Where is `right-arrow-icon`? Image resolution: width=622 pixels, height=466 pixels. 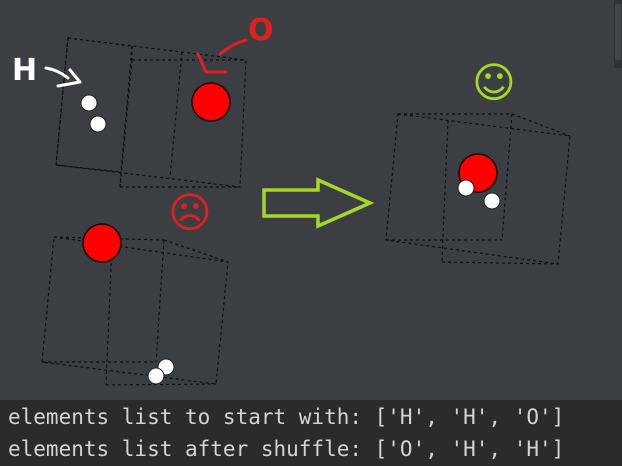 right-arrow-icon is located at coordinates (318, 203).